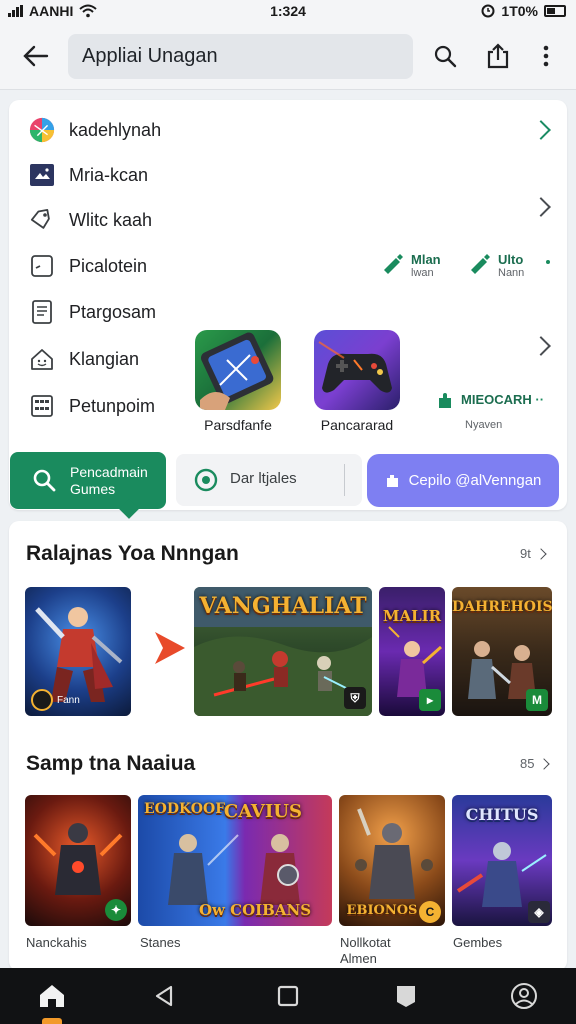  I want to click on home-button, so click(52, 996).